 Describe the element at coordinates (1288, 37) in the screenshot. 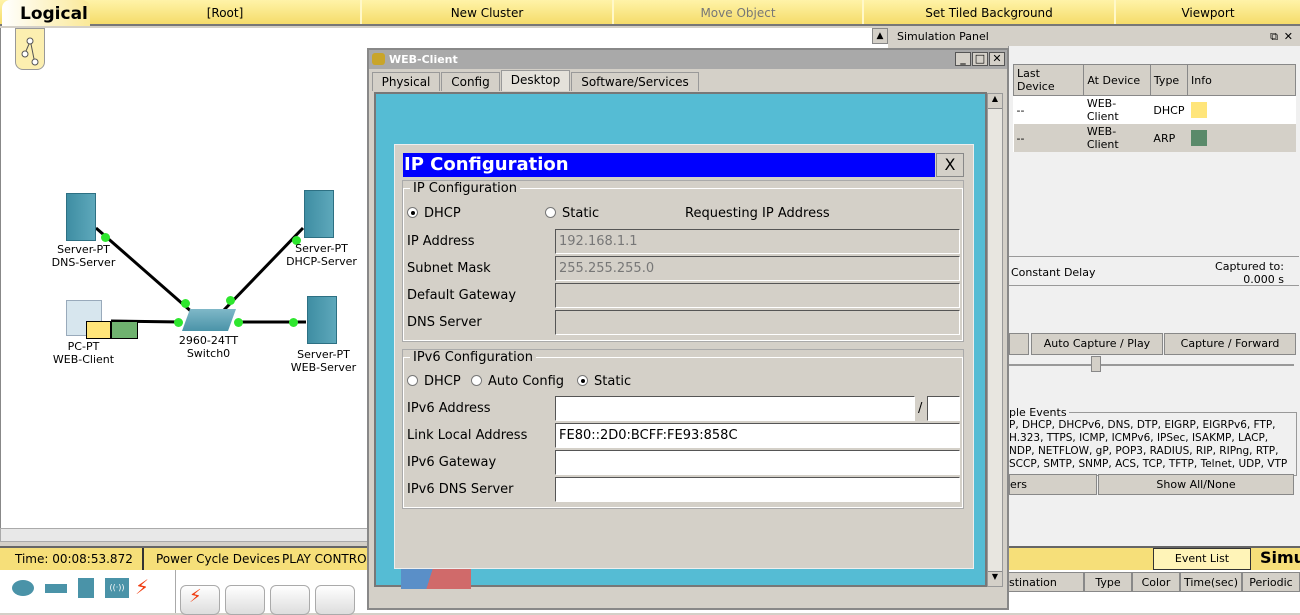

I see `close-icon: ✕` at that location.